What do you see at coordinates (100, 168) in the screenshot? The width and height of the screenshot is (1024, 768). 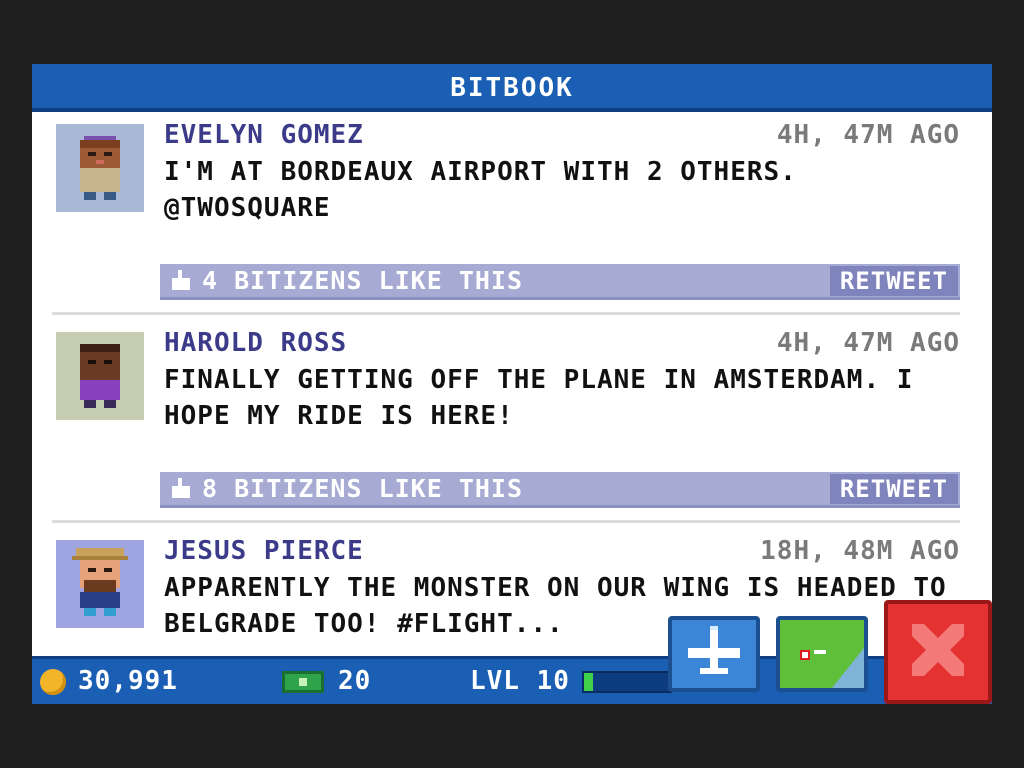 I see `avatar-evelyn` at bounding box center [100, 168].